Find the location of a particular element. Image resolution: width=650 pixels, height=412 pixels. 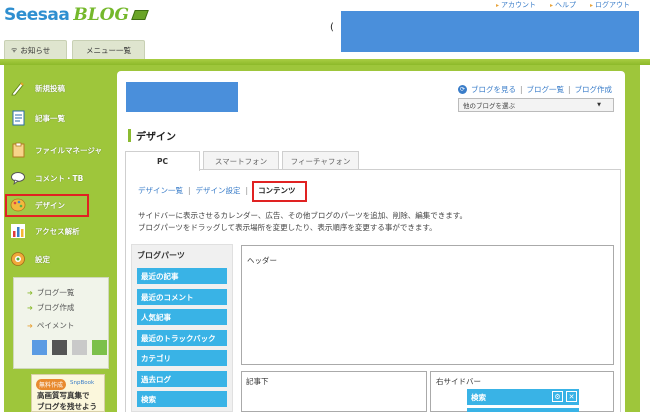

right-widget-next is located at coordinates (523, 410).